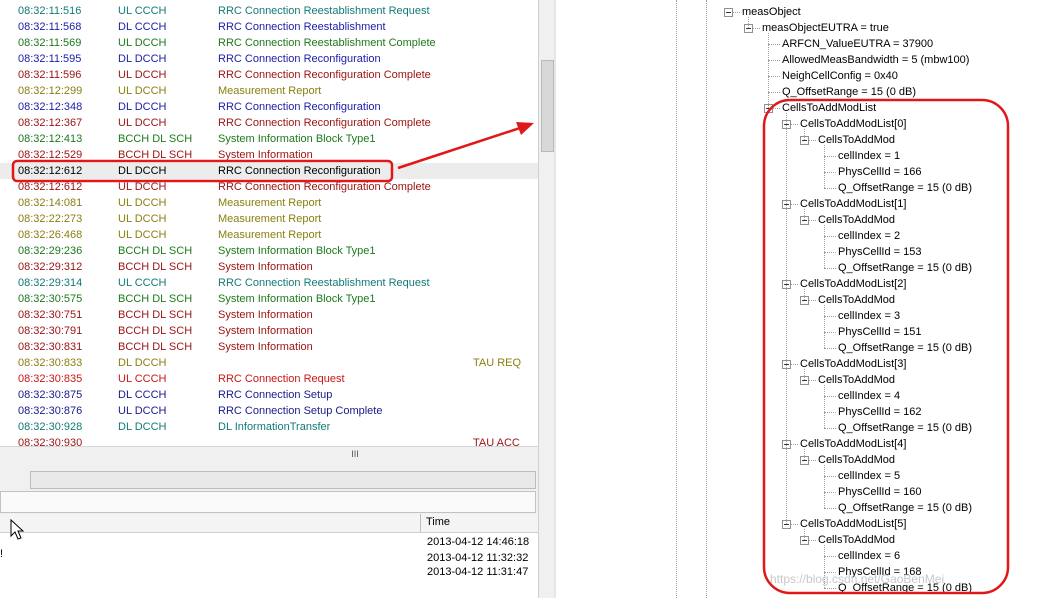 The width and height of the screenshot is (1048, 598). What do you see at coordinates (525, 128) in the screenshot?
I see `arrow-head-icon` at bounding box center [525, 128].